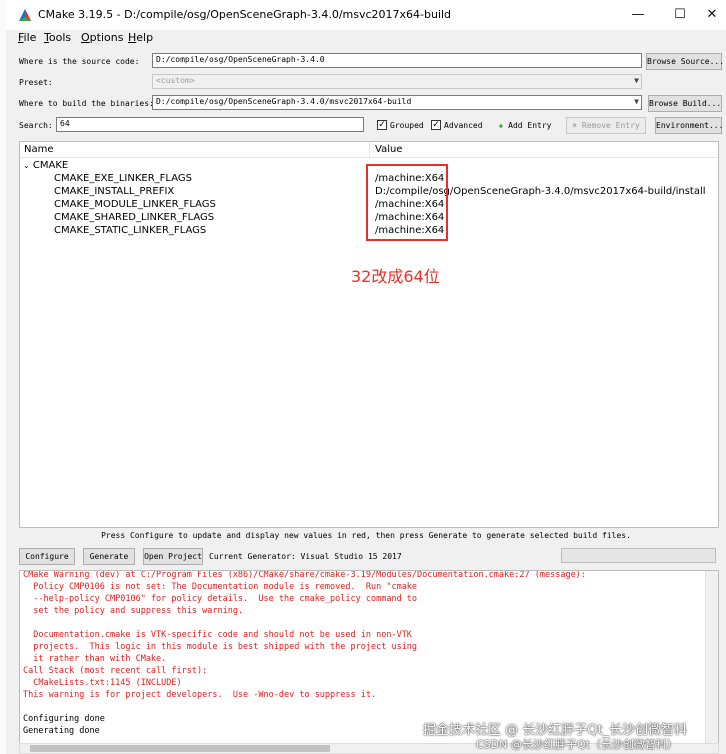 This screenshot has width=726, height=754. I want to click on table-row-name: CMAKE_STATIC_LINKER_FLAGS, so click(130, 230).